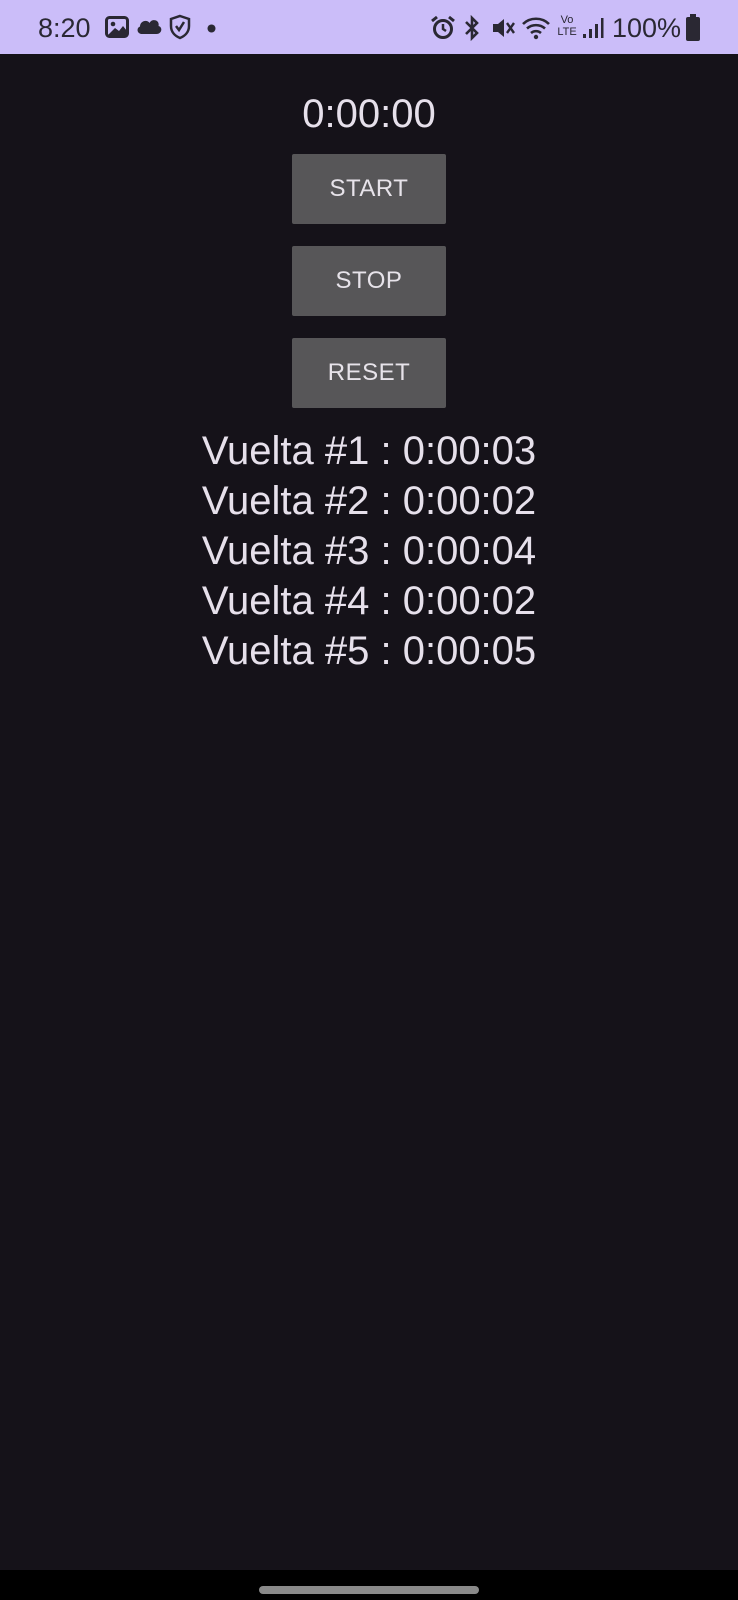 The width and height of the screenshot is (738, 1600). I want to click on lap-item: Vuelta #1 : 0:00:03, so click(369, 451).